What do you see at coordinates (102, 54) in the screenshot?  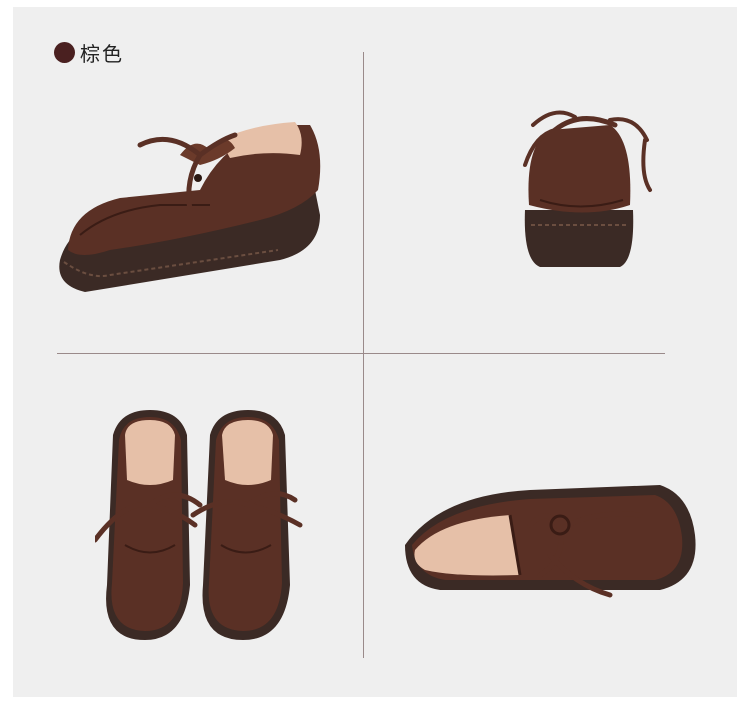 I see `color-name: 棕色` at bounding box center [102, 54].